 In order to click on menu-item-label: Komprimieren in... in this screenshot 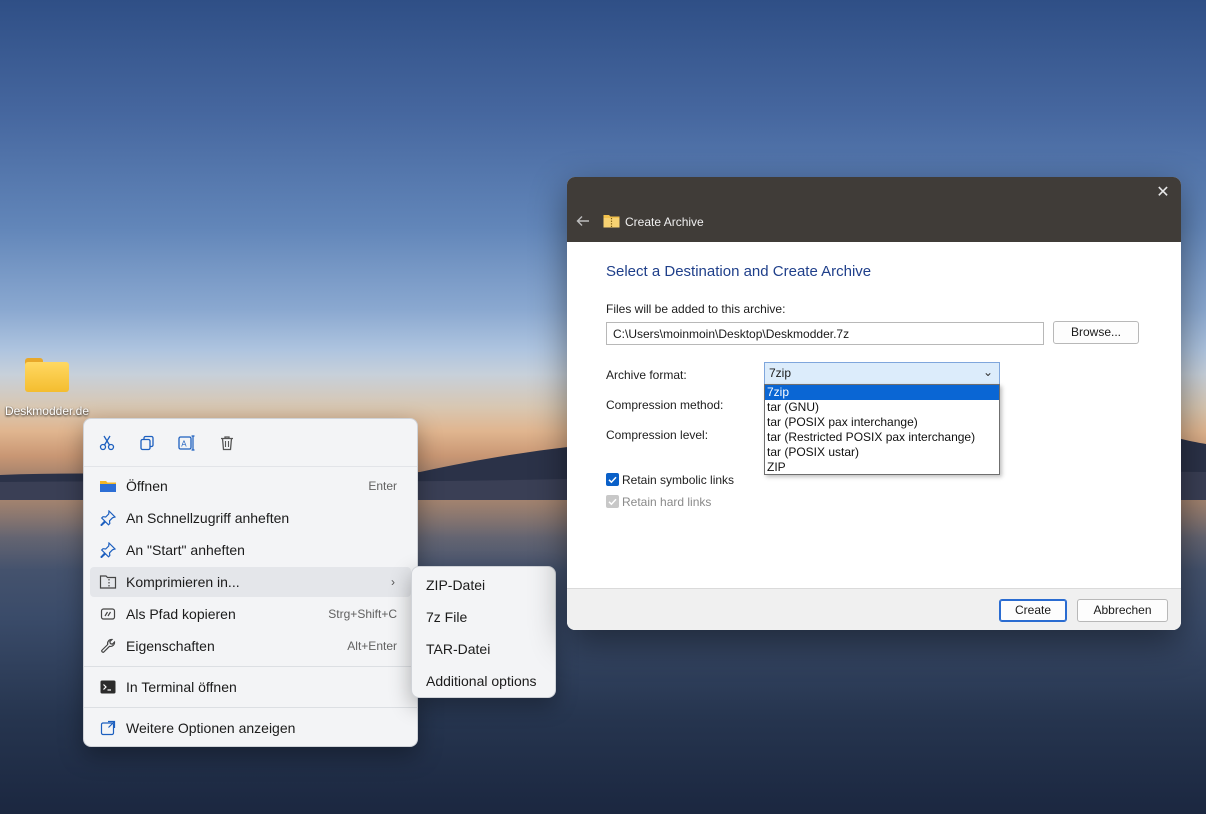, I will do `click(183, 582)`.